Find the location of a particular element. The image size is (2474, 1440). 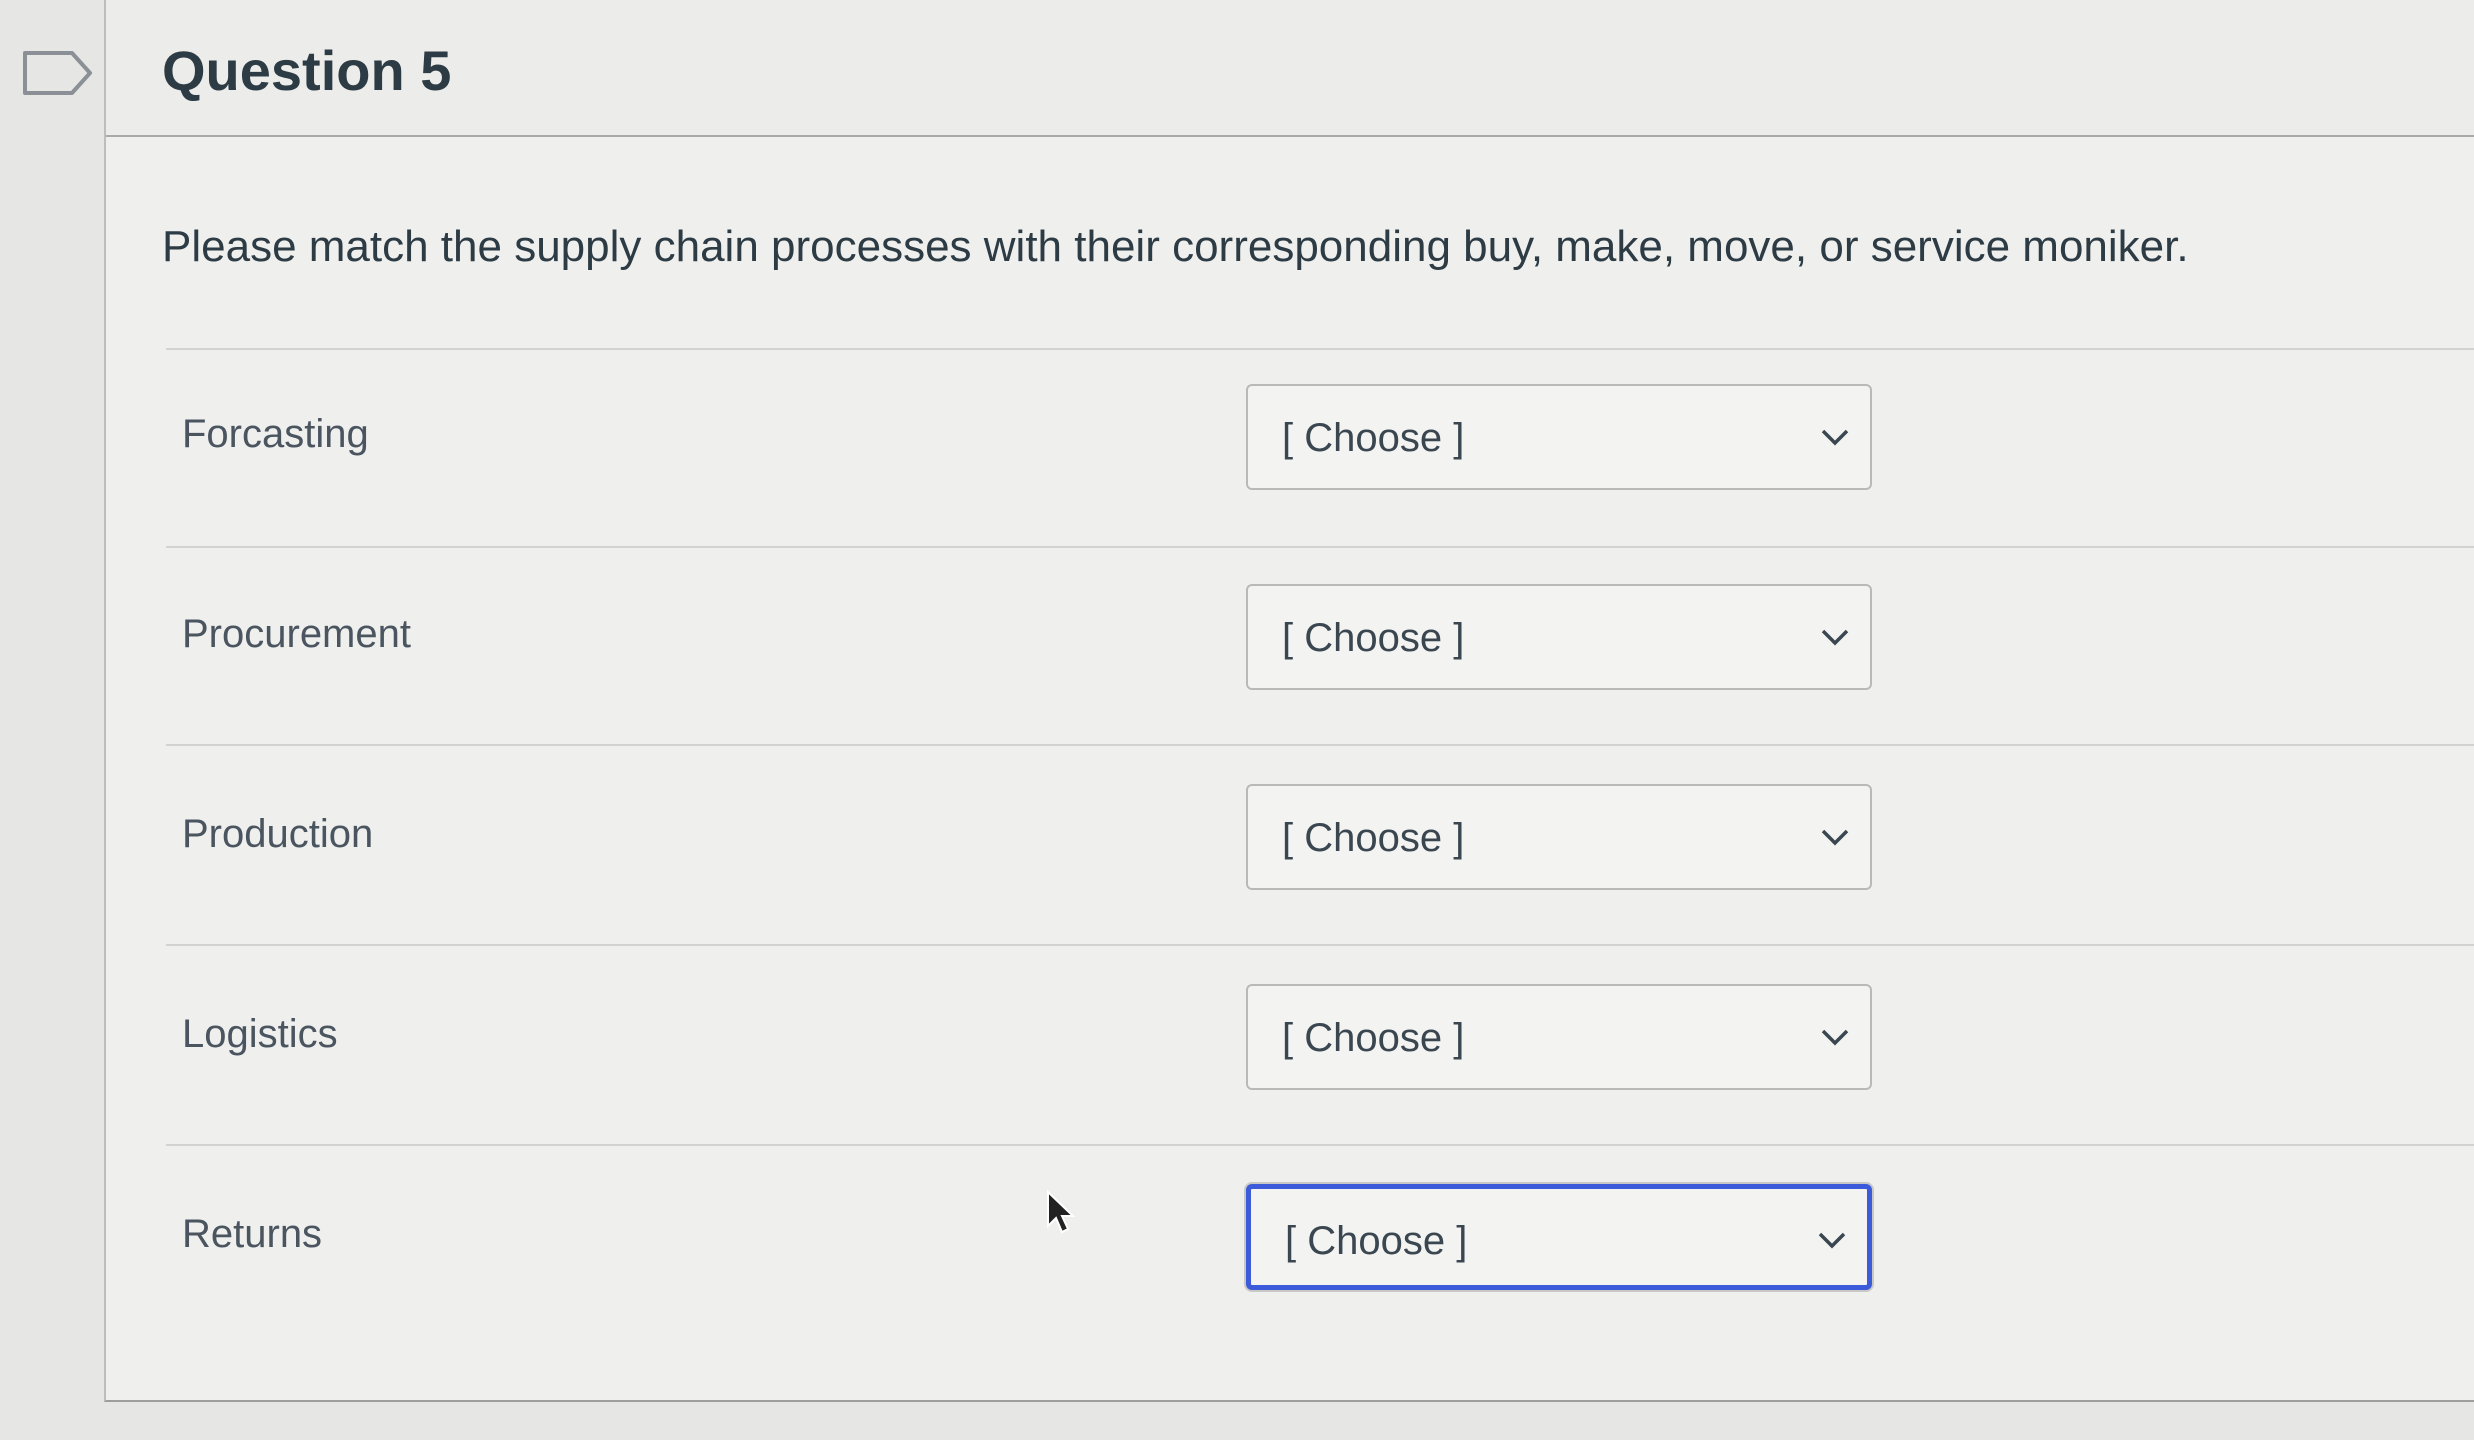

answer-select-production: [ Choose ] is located at coordinates (1559, 837).